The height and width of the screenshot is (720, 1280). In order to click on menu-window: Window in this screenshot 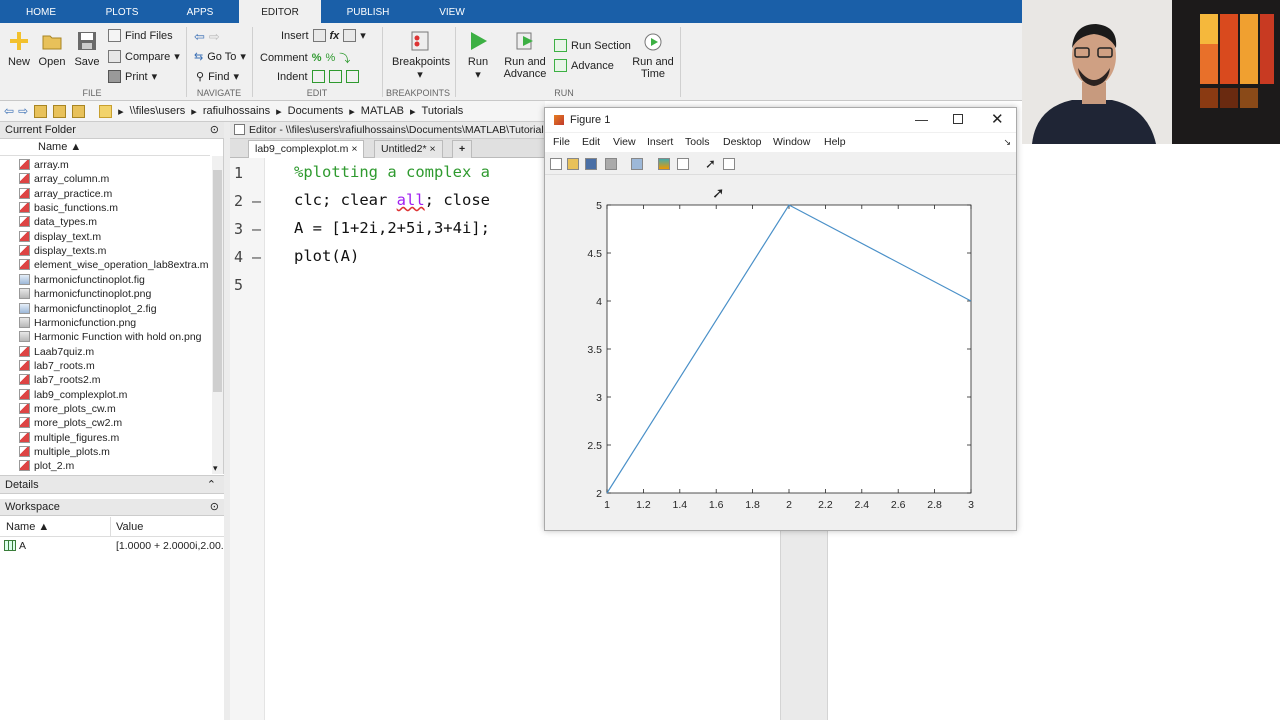, I will do `click(791, 142)`.